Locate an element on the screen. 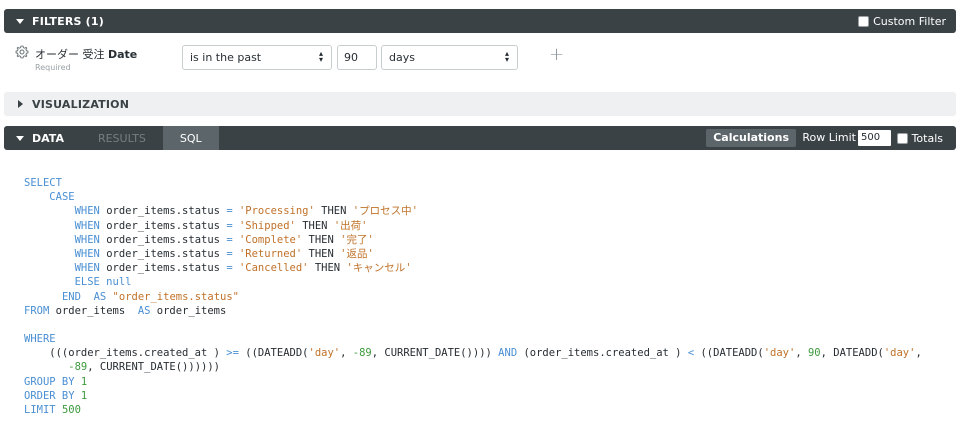  sql-line: GROUP BY 1 is located at coordinates (473, 382).